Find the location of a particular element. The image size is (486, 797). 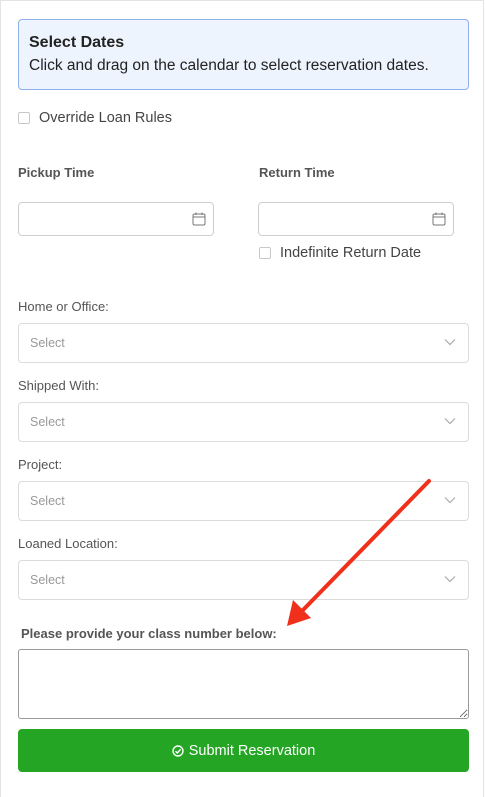

return-time-input is located at coordinates (356, 219).